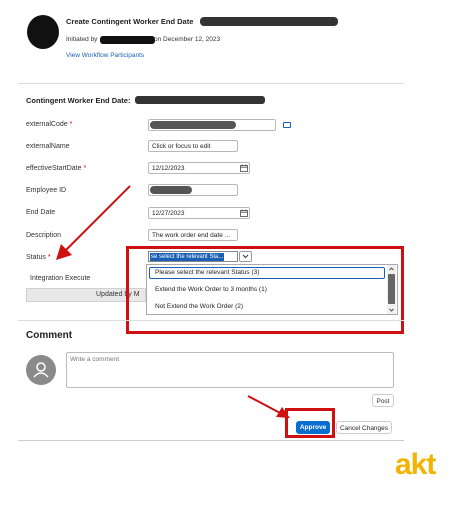 Image resolution: width=474 pixels, height=505 pixels. Describe the element at coordinates (38, 257) in the screenshot. I see `status-label: Status *` at that location.